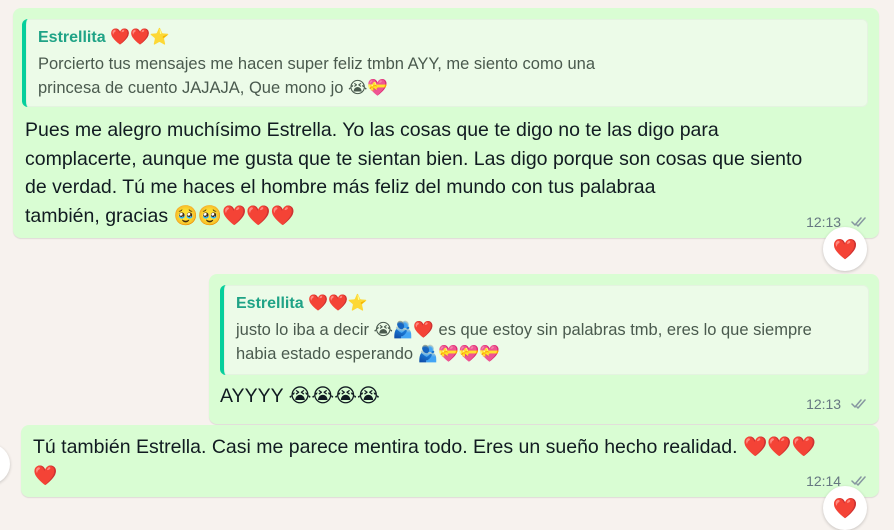  I want to click on scroll-edge-button, so click(5, 464).